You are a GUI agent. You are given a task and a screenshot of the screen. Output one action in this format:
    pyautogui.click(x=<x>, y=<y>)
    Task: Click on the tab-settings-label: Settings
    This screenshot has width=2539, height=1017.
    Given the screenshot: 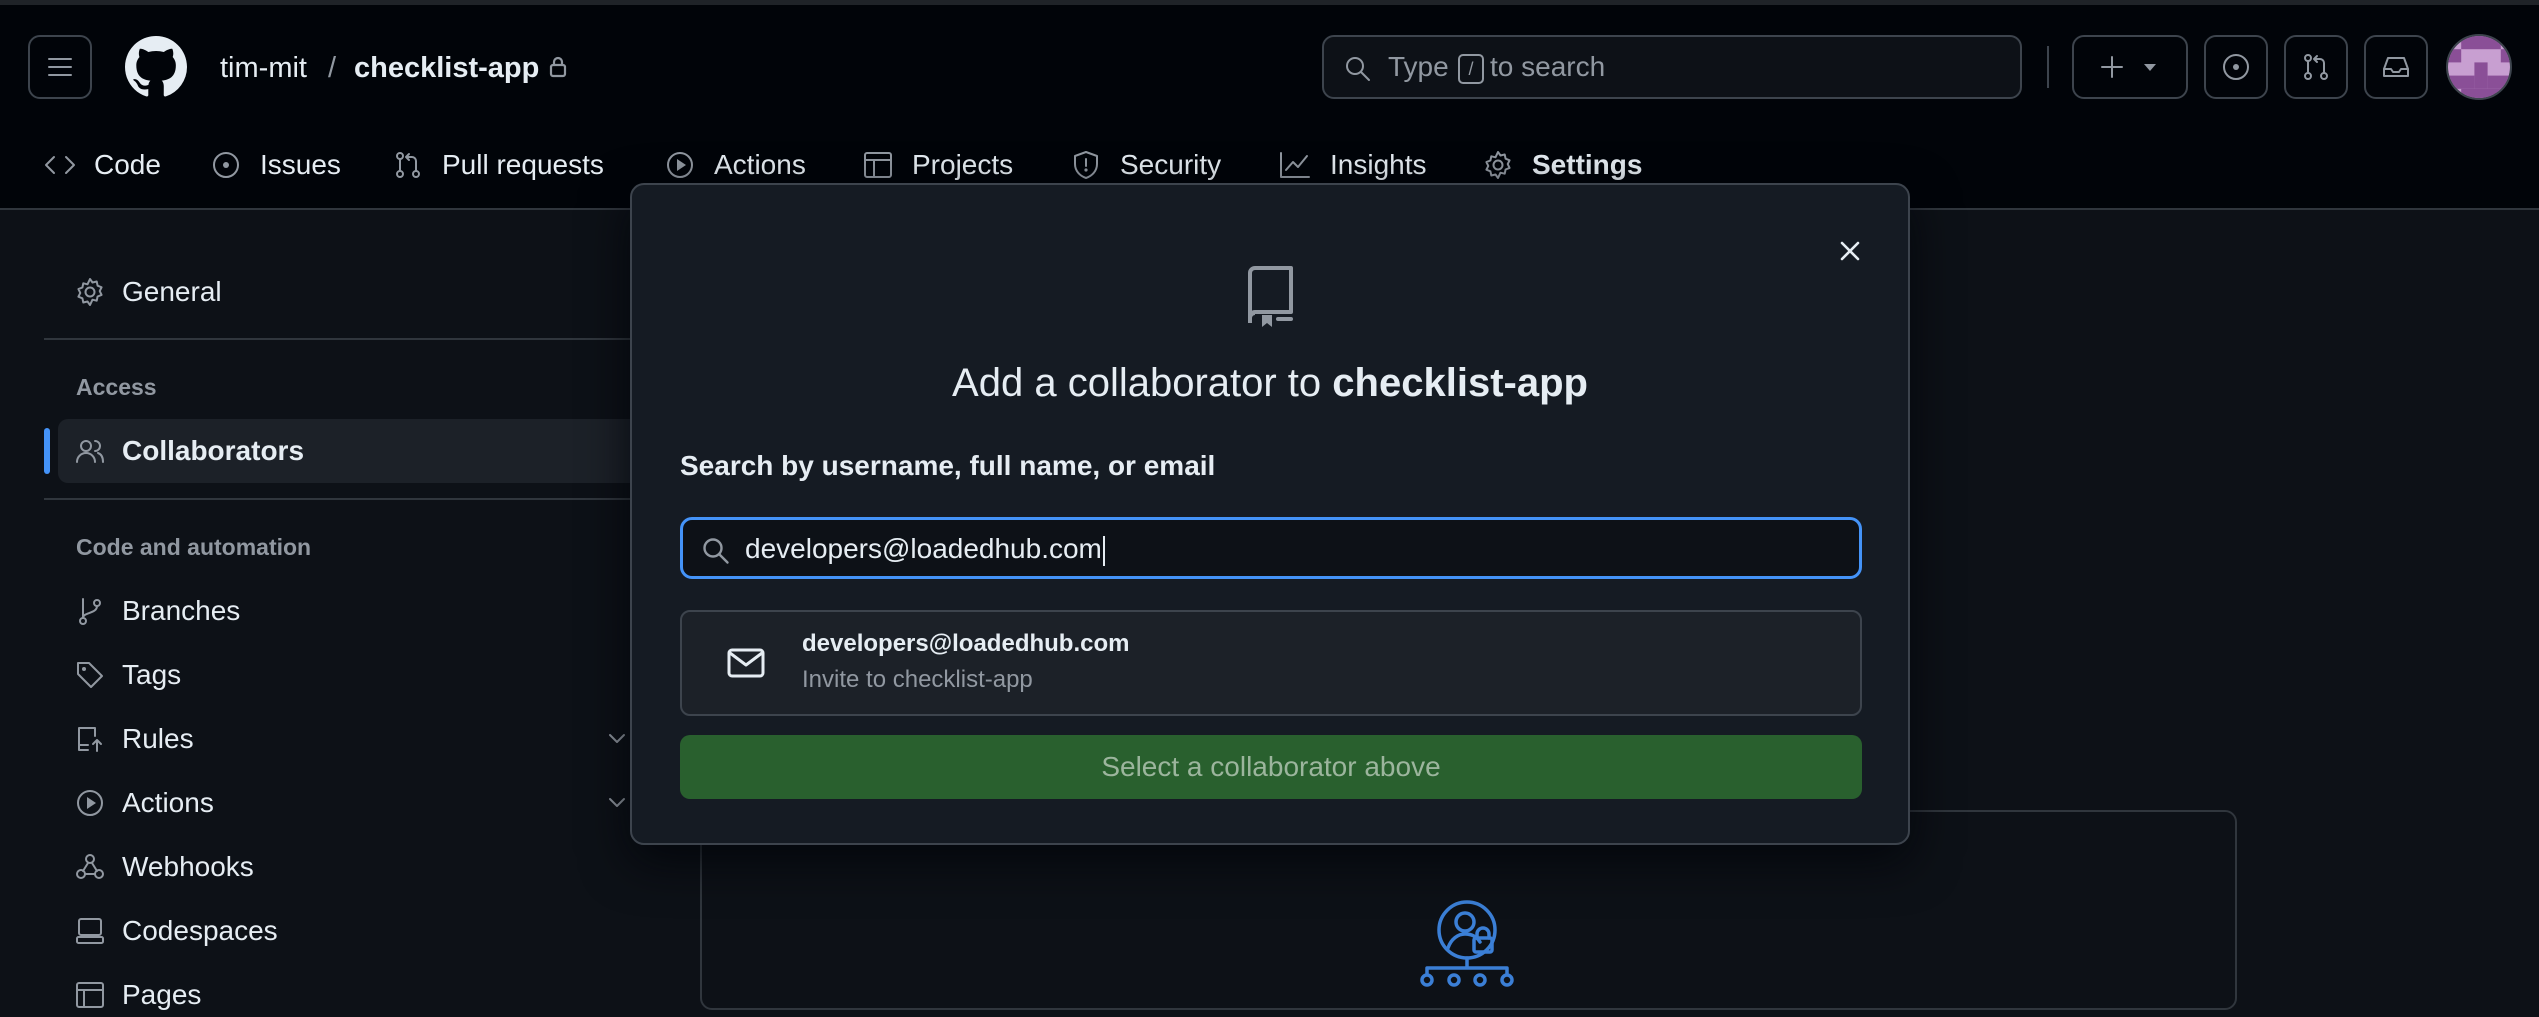 What is the action you would take?
    pyautogui.click(x=1587, y=164)
    